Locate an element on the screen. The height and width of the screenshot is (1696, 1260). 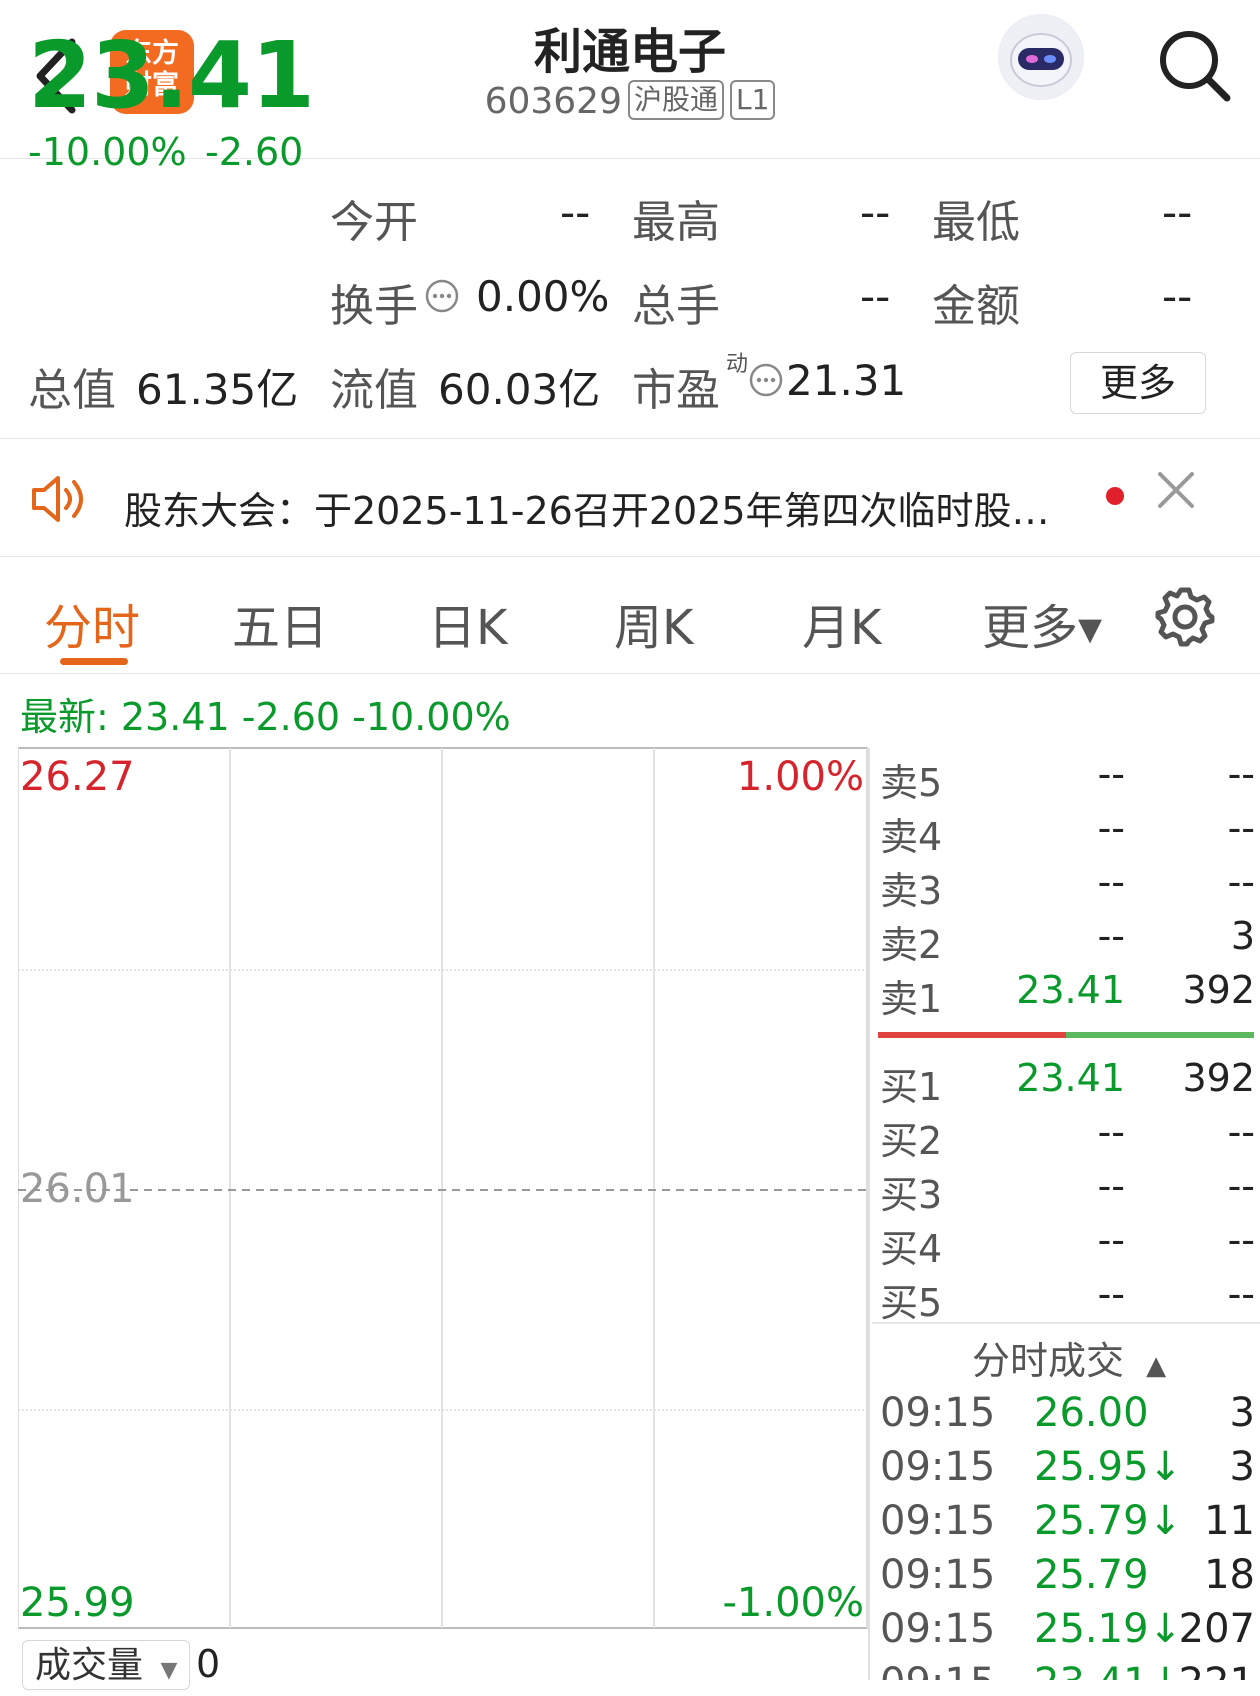
high-label: 最高 is located at coordinates (676, 222).